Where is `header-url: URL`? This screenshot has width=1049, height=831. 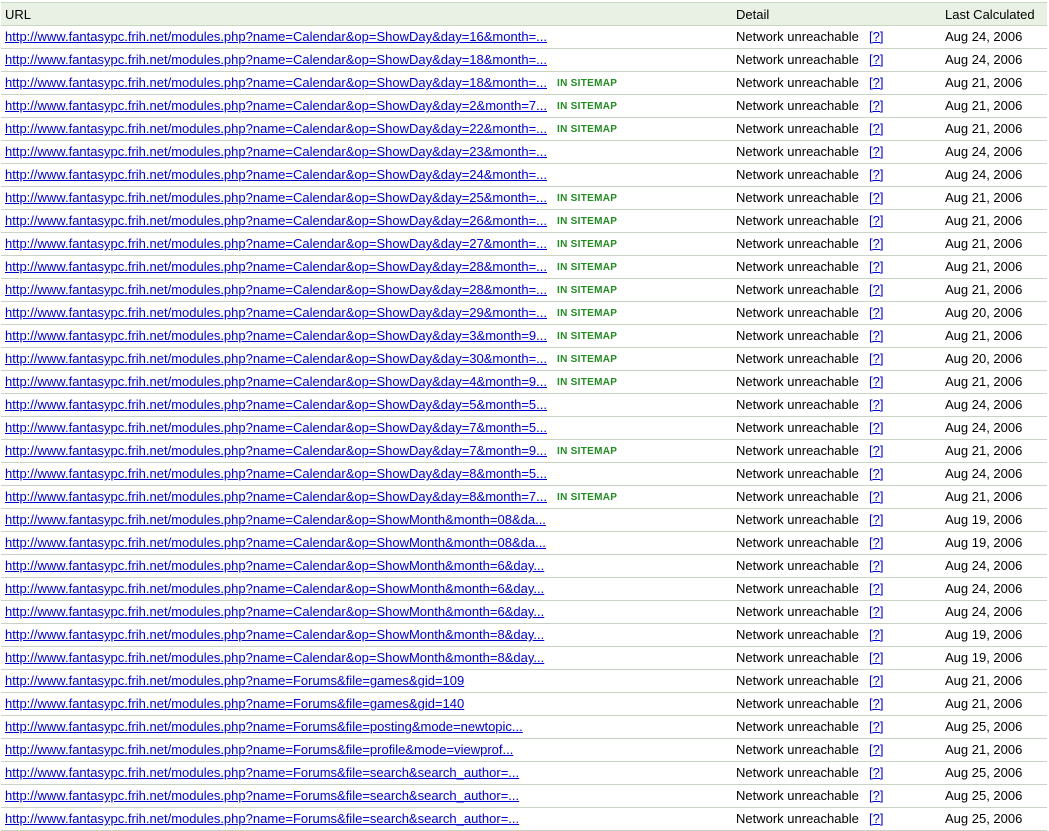
header-url: URL is located at coordinates (18, 15).